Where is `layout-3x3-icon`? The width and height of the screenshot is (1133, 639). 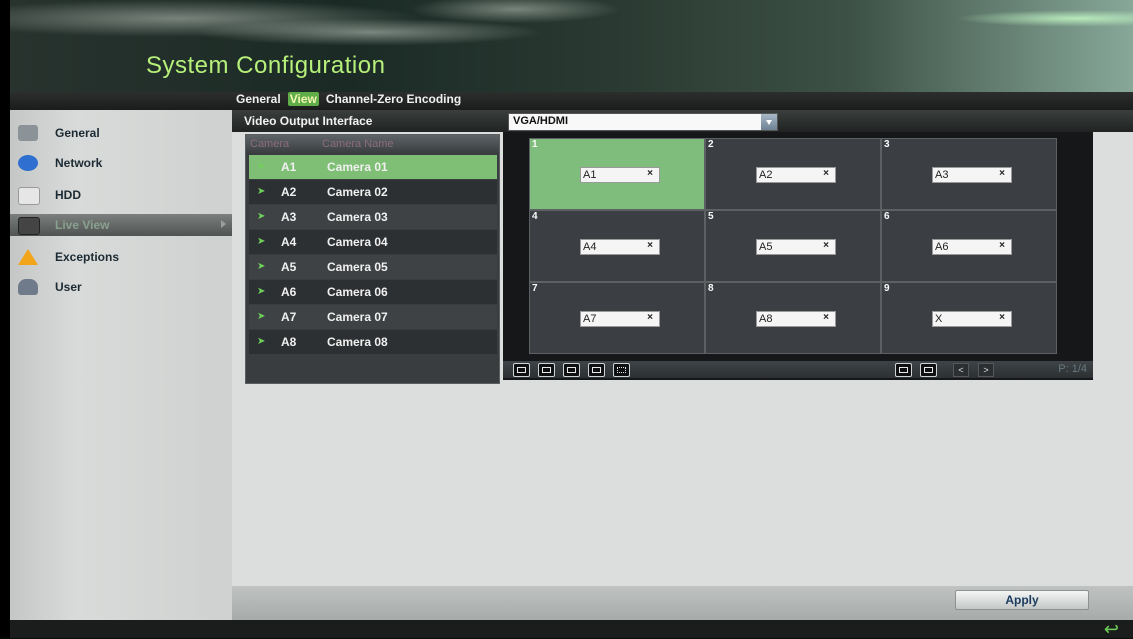 layout-3x3-icon is located at coordinates (621, 370).